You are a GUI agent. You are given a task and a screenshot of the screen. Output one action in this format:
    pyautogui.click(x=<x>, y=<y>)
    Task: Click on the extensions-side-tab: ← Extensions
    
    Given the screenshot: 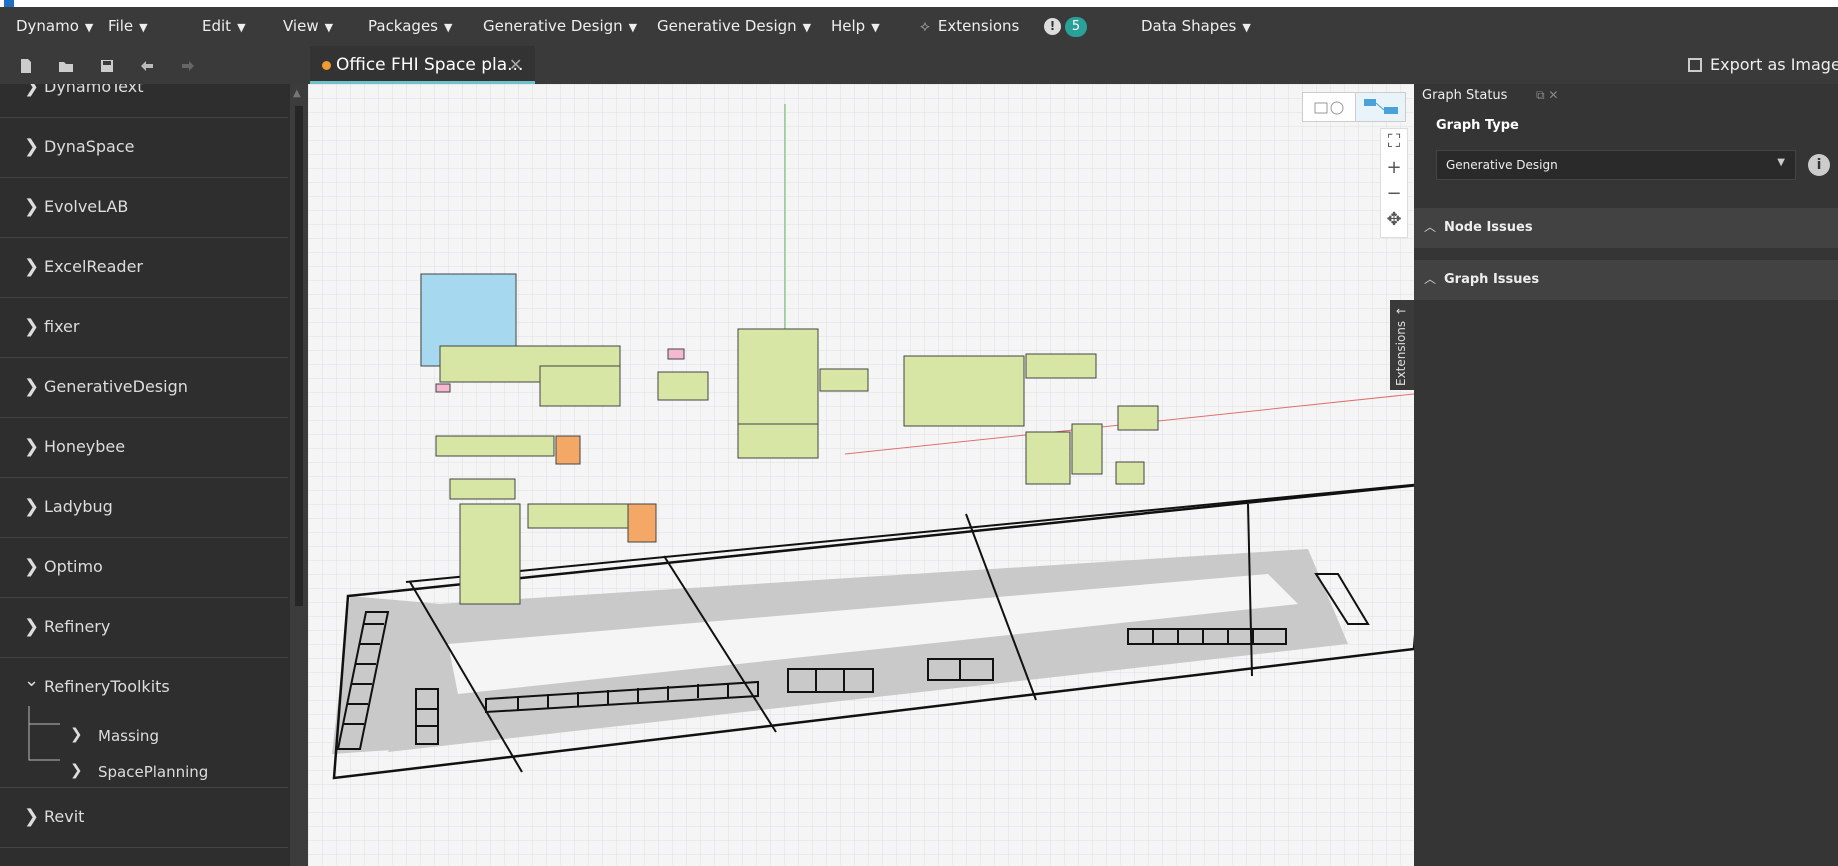 What is the action you would take?
    pyautogui.click(x=1402, y=345)
    